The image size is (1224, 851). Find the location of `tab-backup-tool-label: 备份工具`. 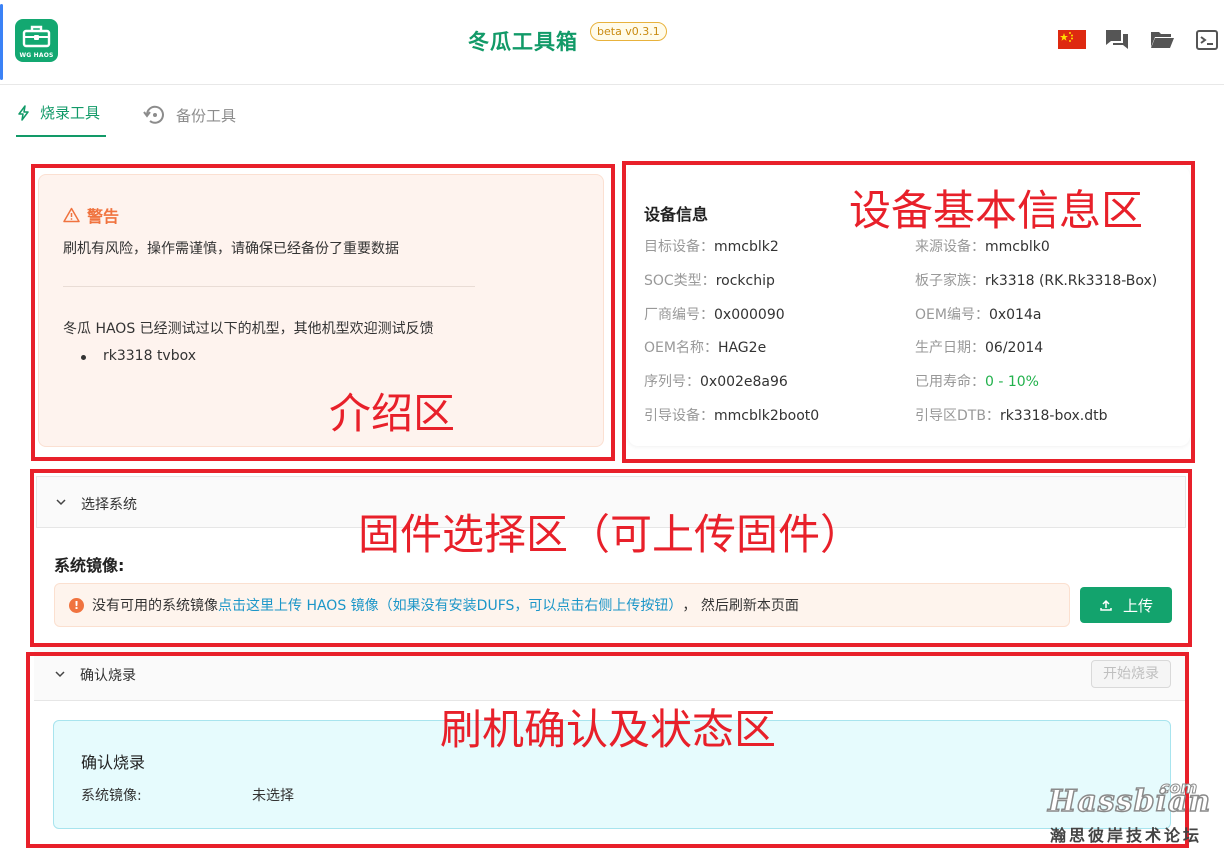

tab-backup-tool-label: 备份工具 is located at coordinates (206, 115).